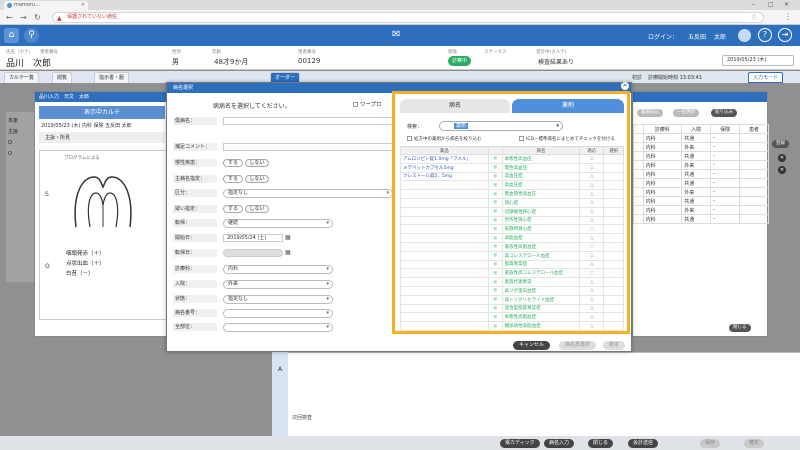 The width and height of the screenshot is (800, 450). Describe the element at coordinates (278, 269) in the screenshot. I see `form-select: 内科 ▾` at that location.